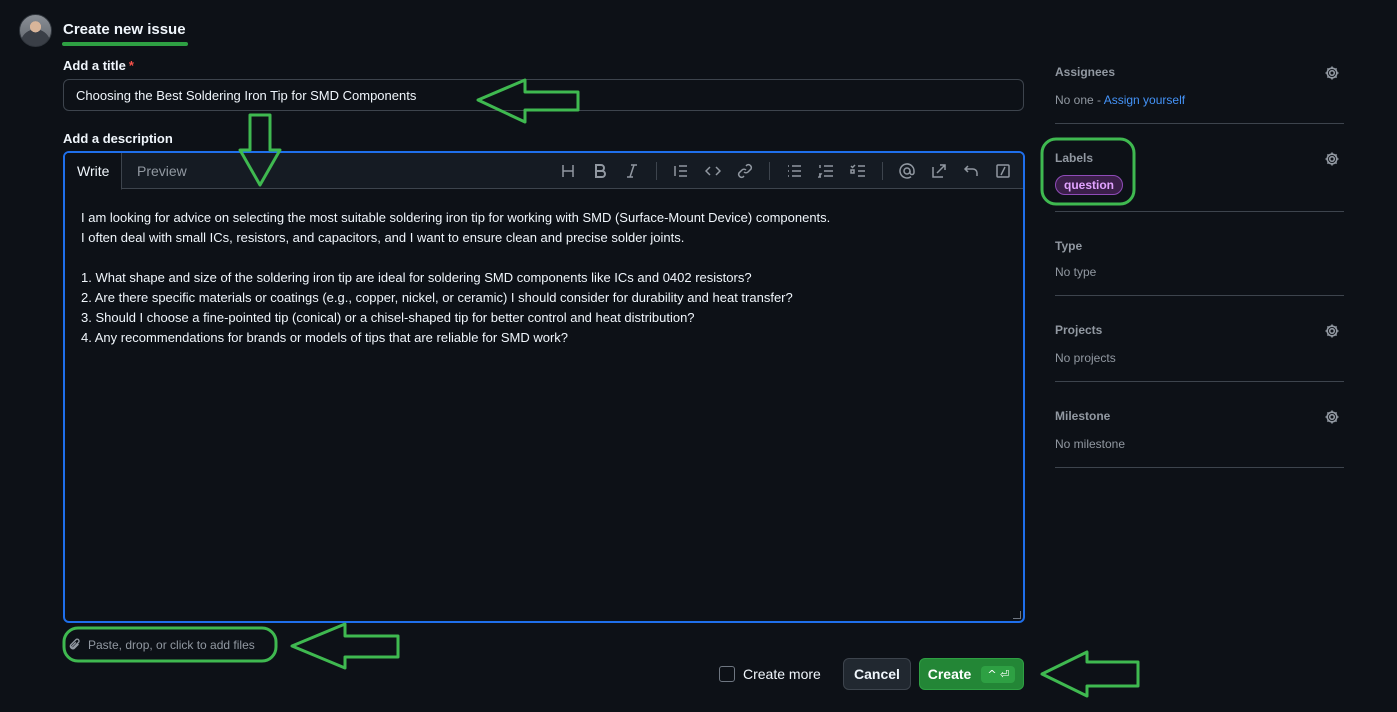  I want to click on task-list-icon, so click(858, 171).